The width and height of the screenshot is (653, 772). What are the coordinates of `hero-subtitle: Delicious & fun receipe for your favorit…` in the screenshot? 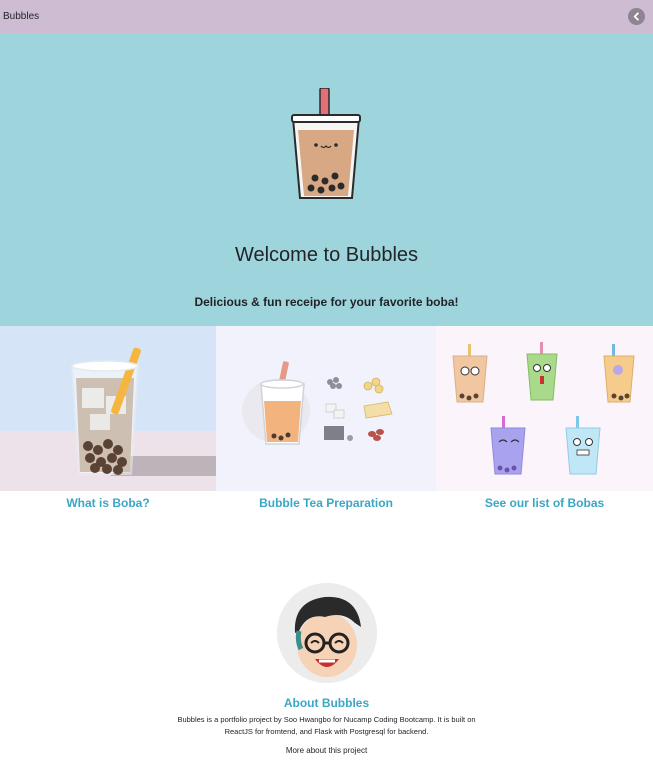 It's located at (326, 302).